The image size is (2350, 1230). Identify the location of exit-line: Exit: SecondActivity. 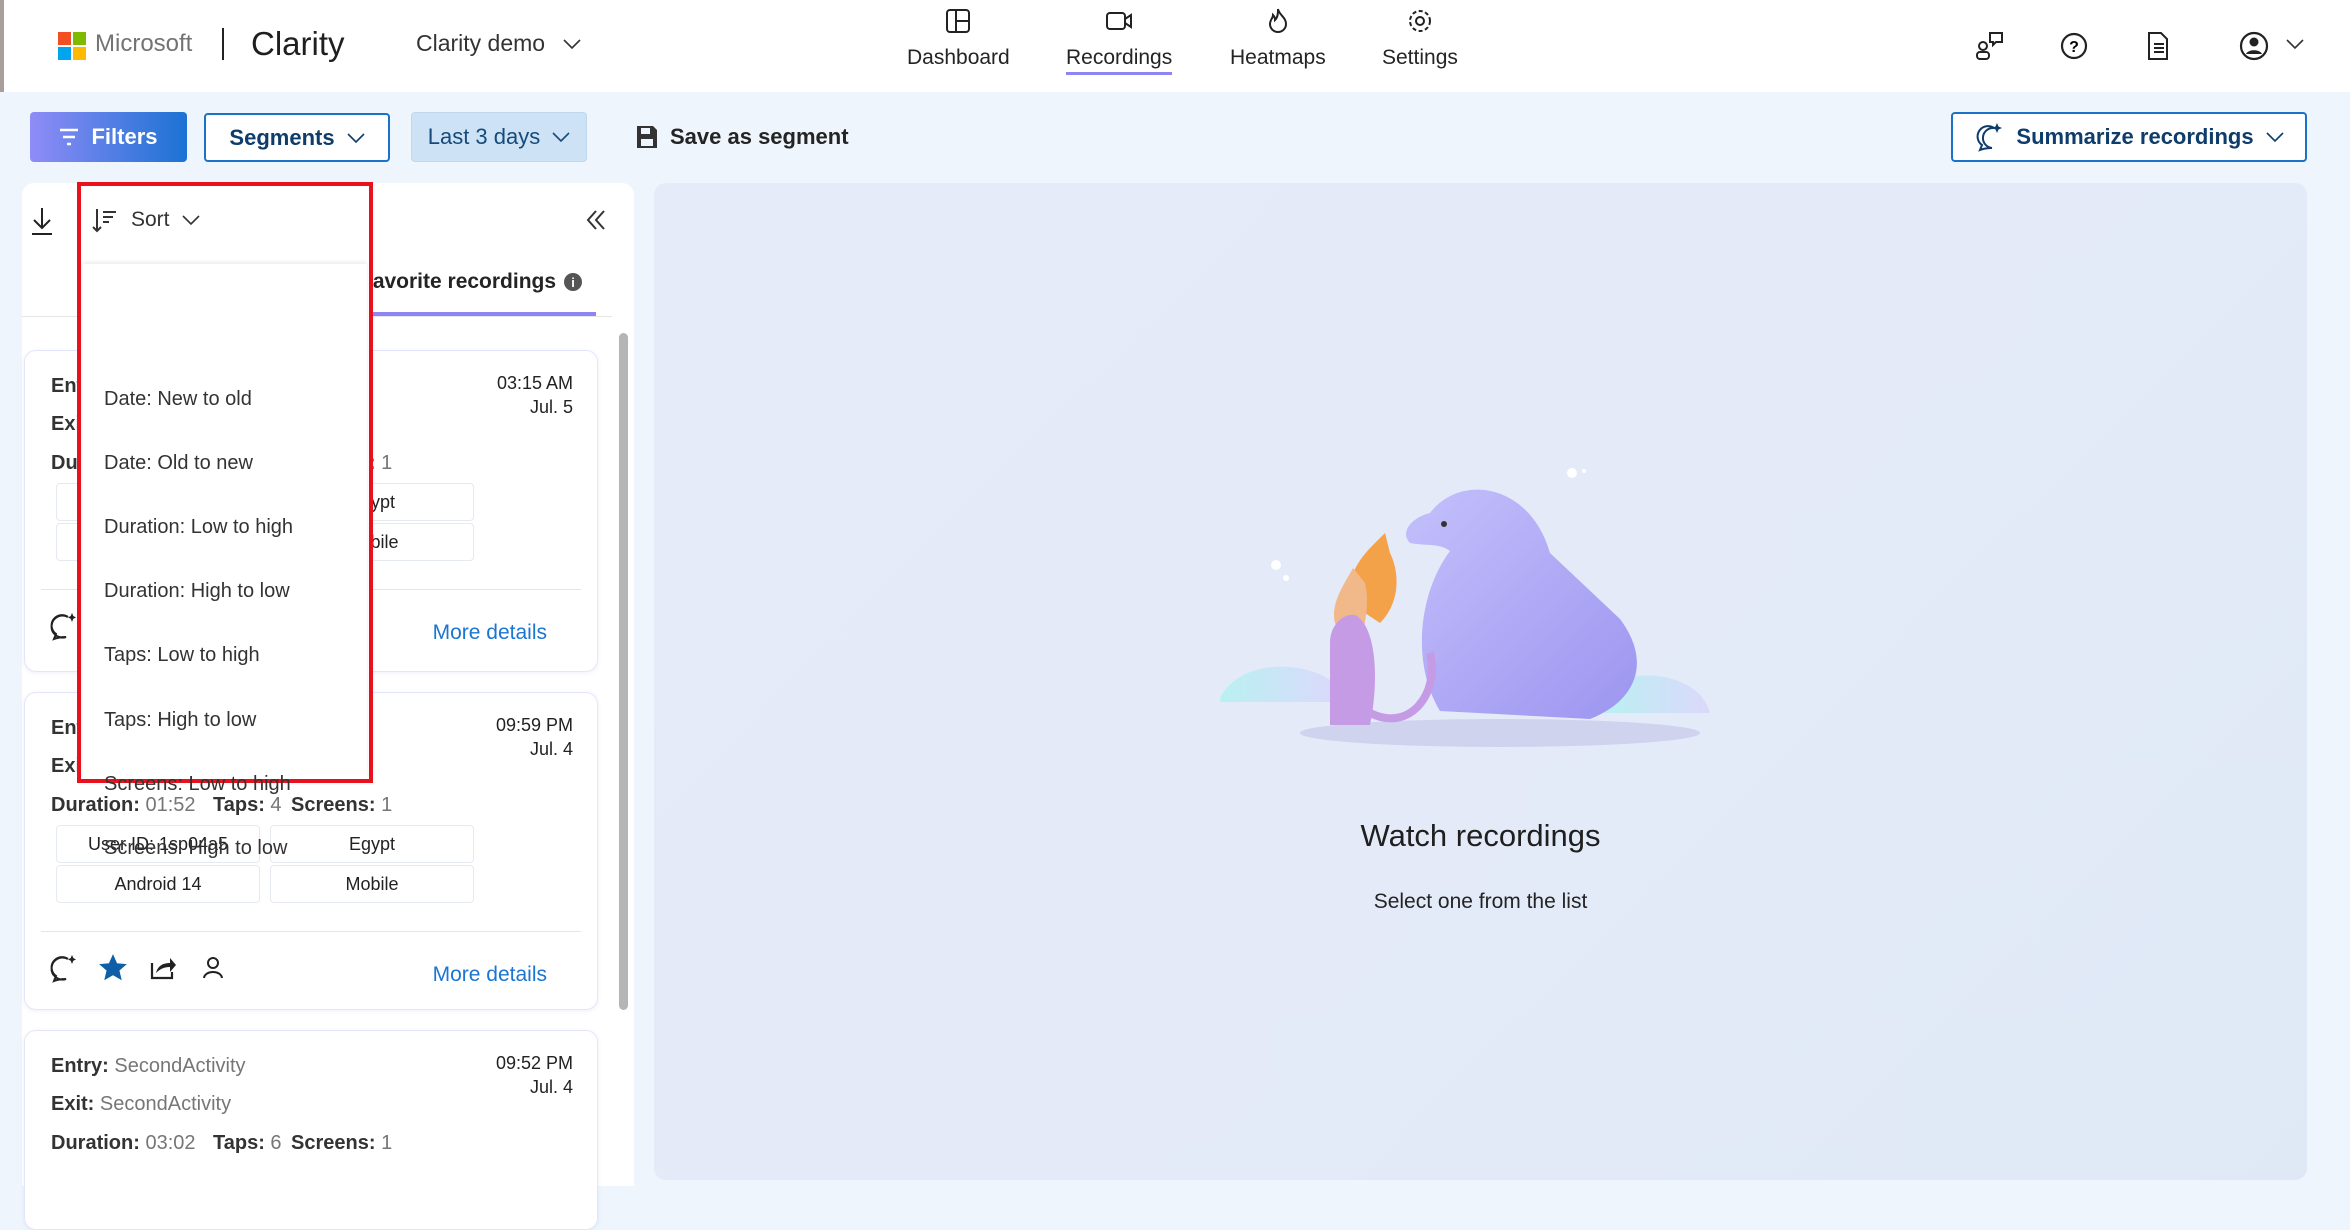
(141, 1104).